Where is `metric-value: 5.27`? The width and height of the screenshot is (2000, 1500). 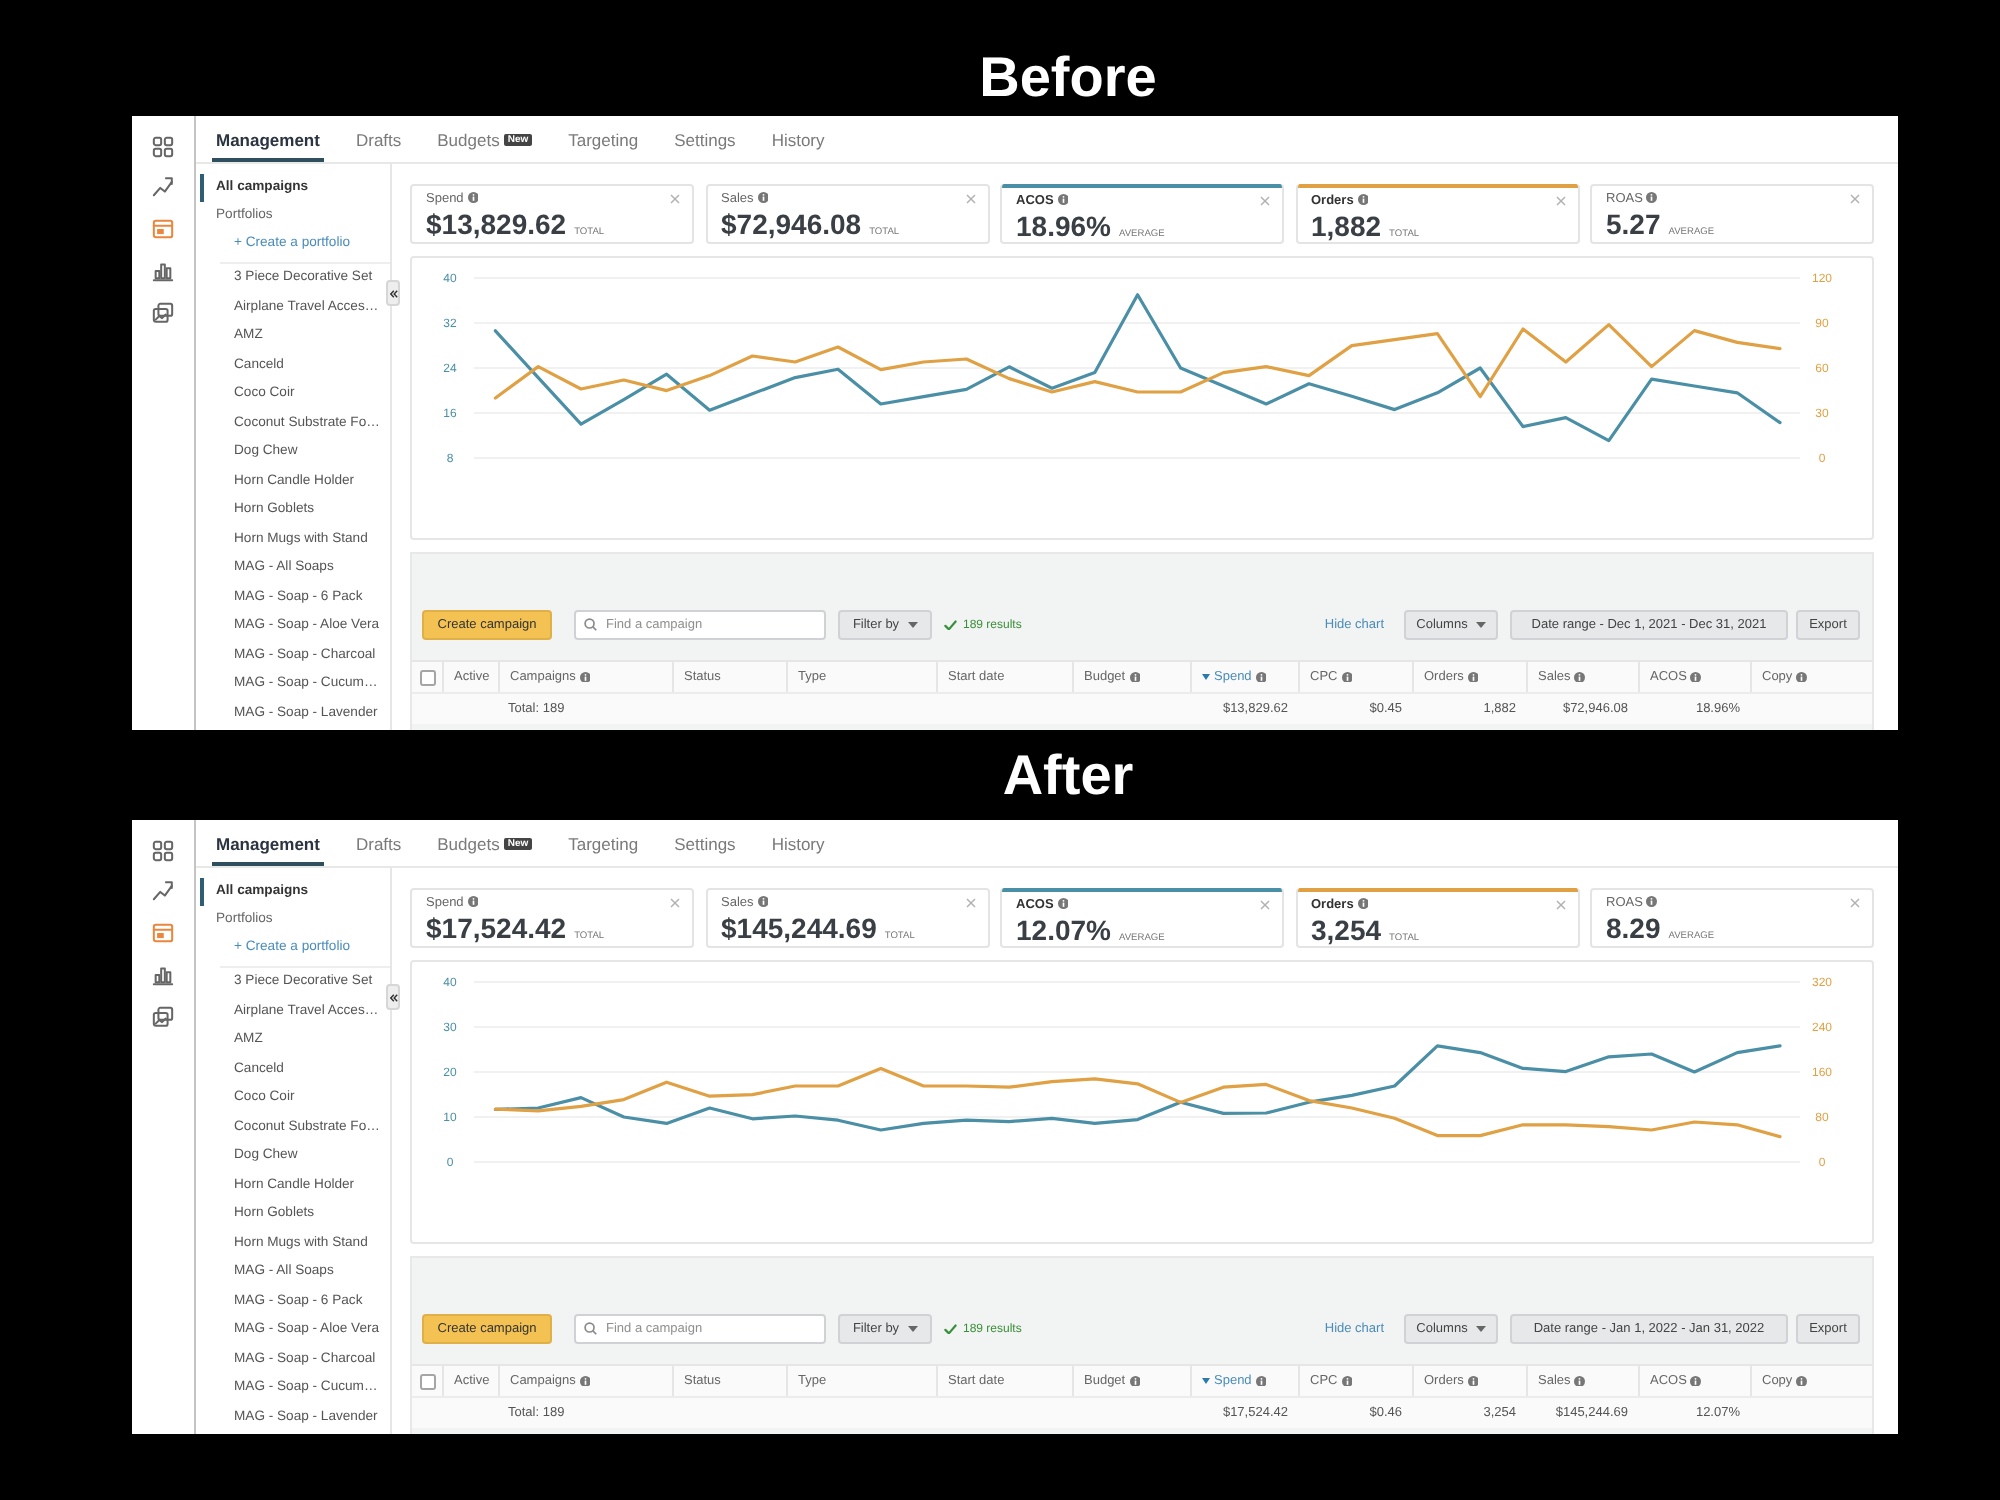
metric-value: 5.27 is located at coordinates (1633, 225).